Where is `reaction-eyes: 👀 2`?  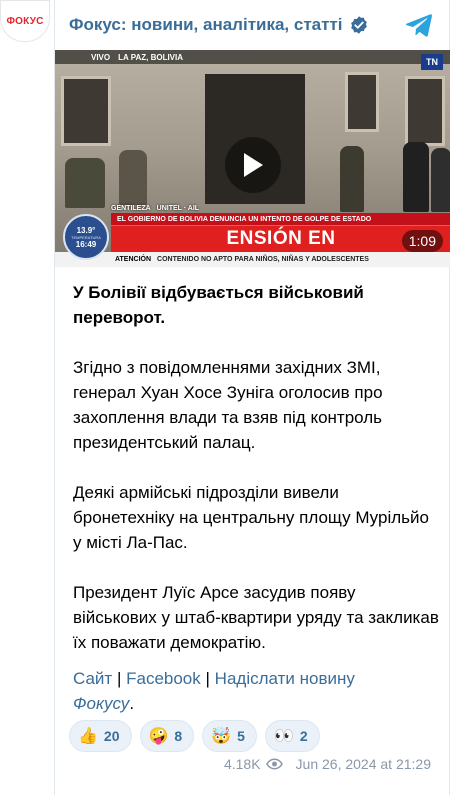
reaction-eyes: 👀 2 is located at coordinates (292, 736).